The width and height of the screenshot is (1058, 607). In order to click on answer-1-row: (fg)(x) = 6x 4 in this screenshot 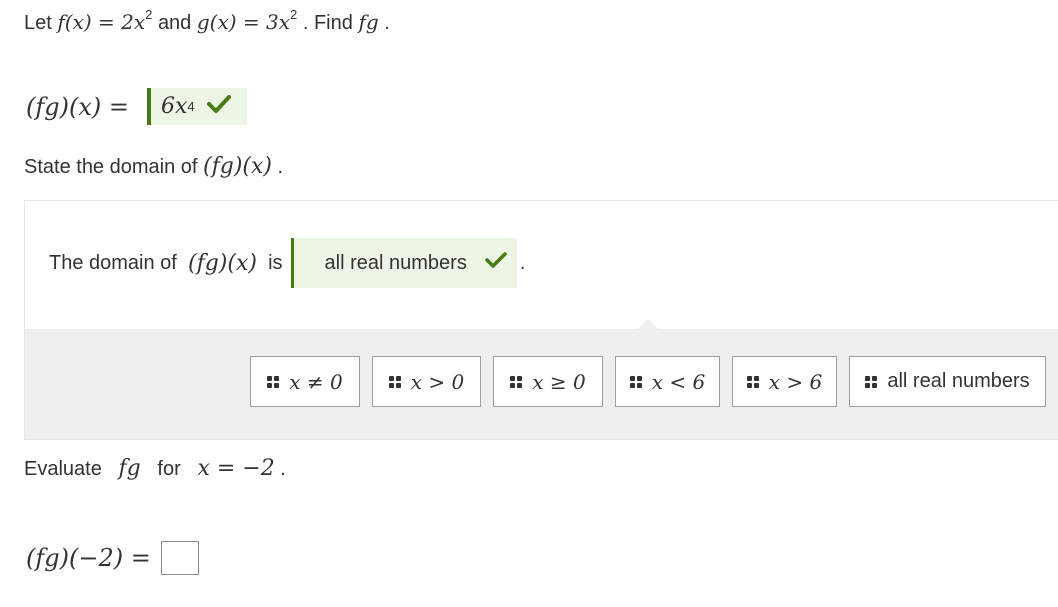, I will do `click(136, 106)`.